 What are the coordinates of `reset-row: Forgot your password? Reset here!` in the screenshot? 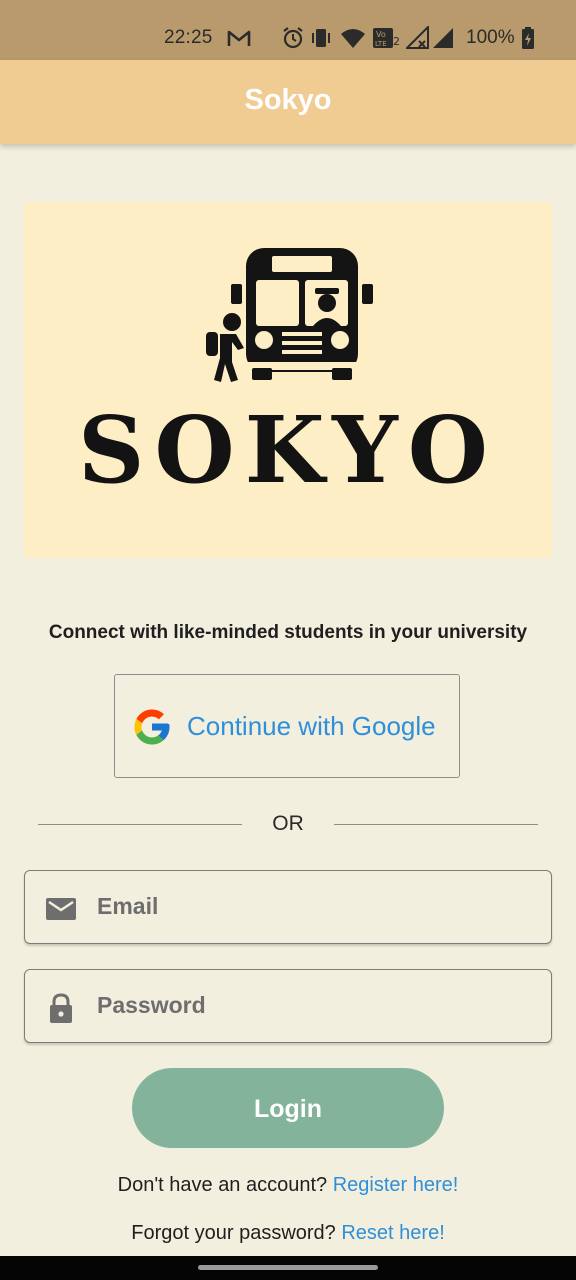 It's located at (288, 1233).